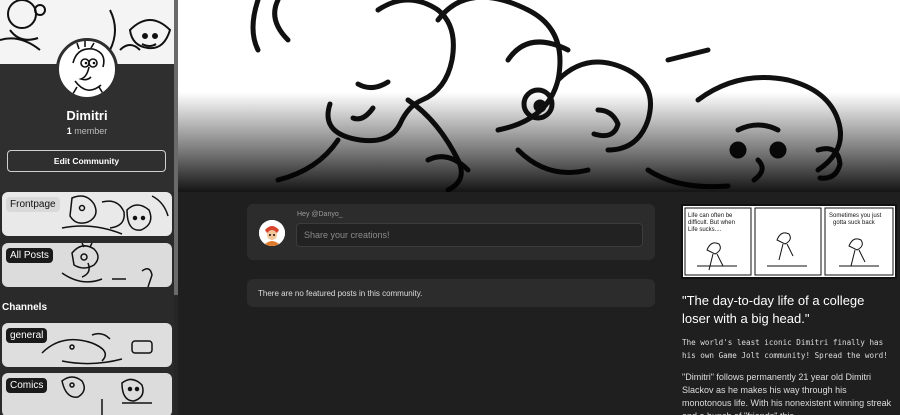 The width and height of the screenshot is (900, 415). I want to click on member-count: 1 member, so click(87, 131).